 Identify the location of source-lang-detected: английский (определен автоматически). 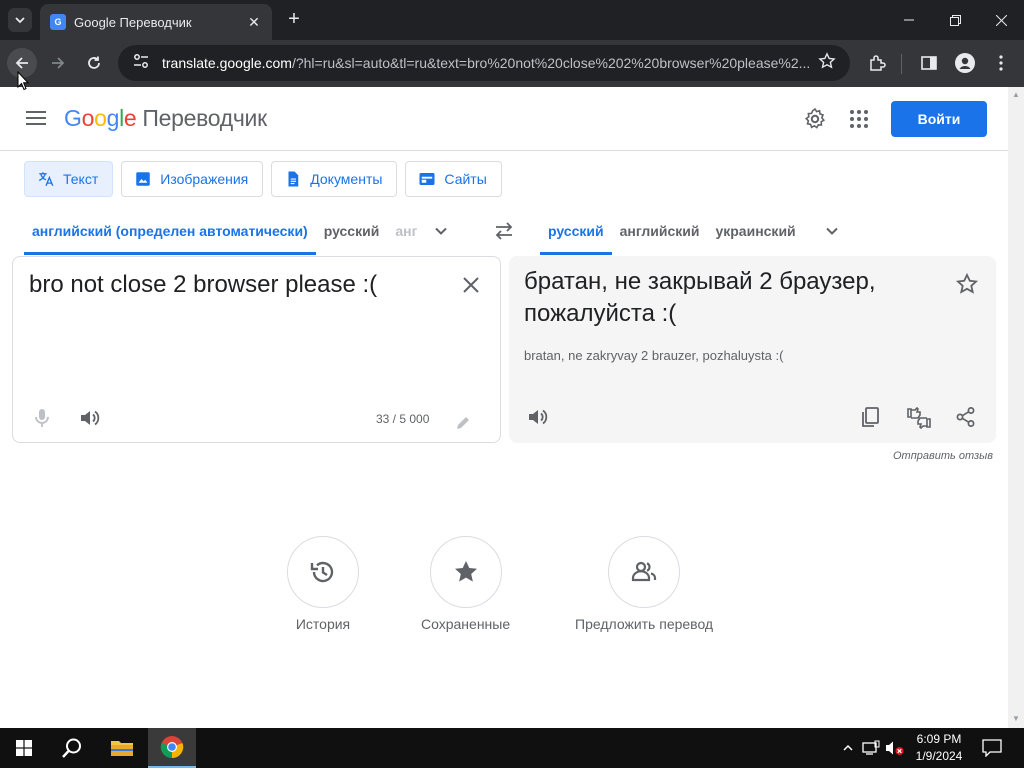
(170, 231).